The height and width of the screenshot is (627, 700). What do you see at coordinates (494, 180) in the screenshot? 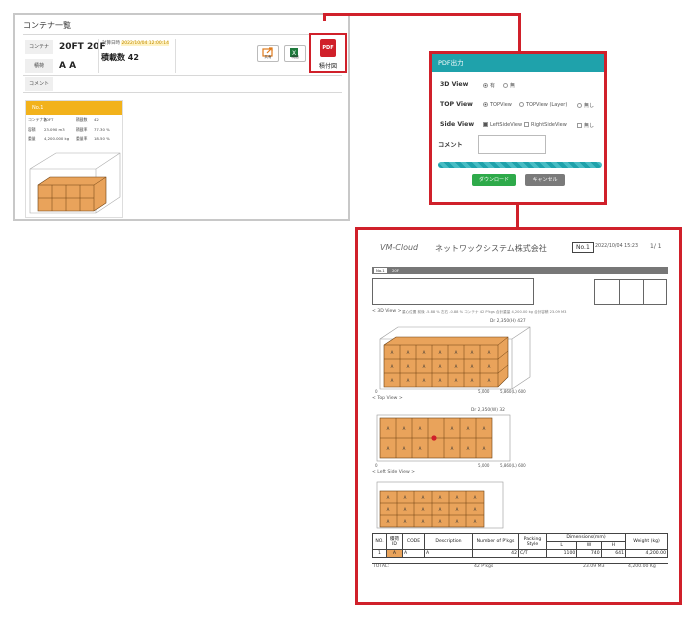
I see `download-button: ダウンロード` at bounding box center [494, 180].